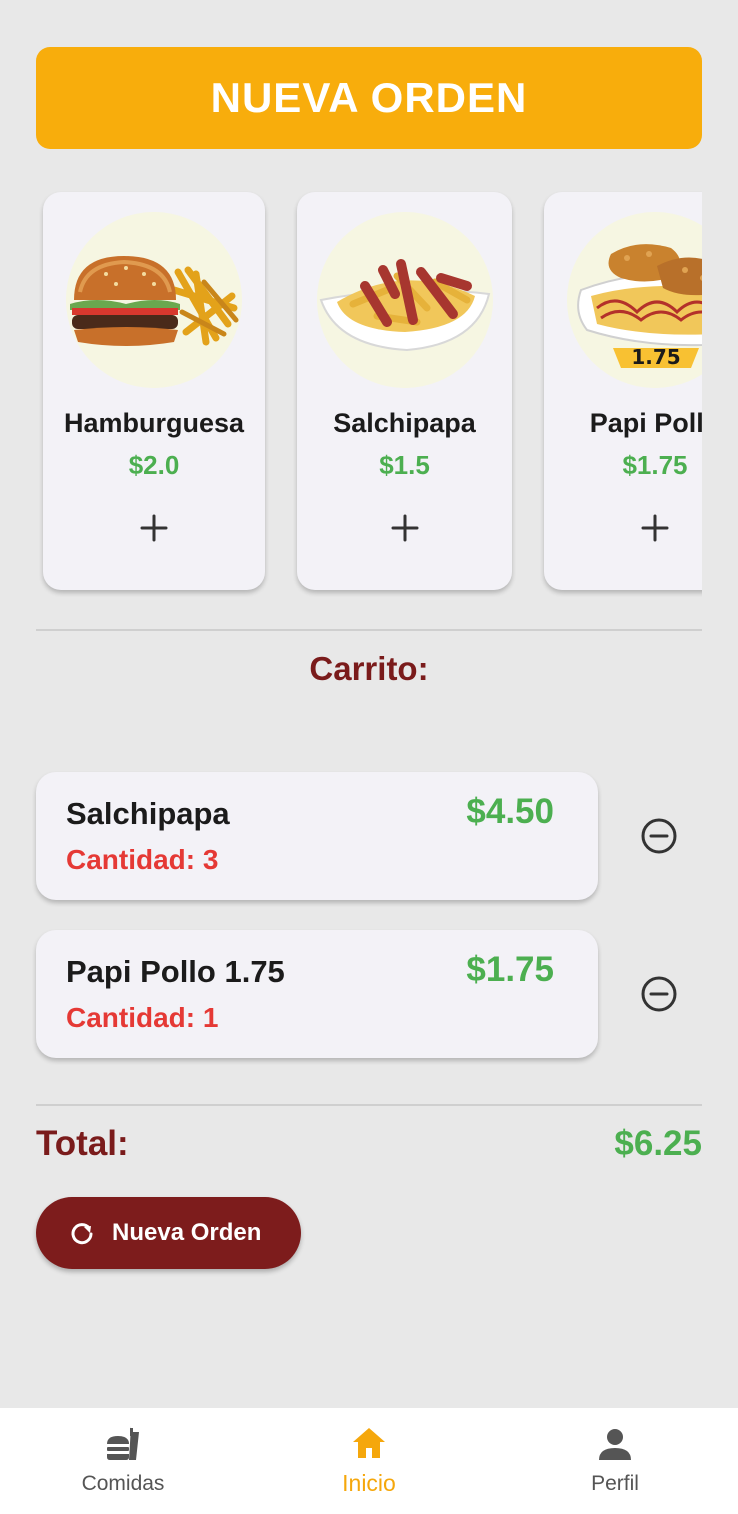 The height and width of the screenshot is (1514, 738). Describe the element at coordinates (142, 859) in the screenshot. I see `cart-item-quantity: Cantidad: 3` at that location.